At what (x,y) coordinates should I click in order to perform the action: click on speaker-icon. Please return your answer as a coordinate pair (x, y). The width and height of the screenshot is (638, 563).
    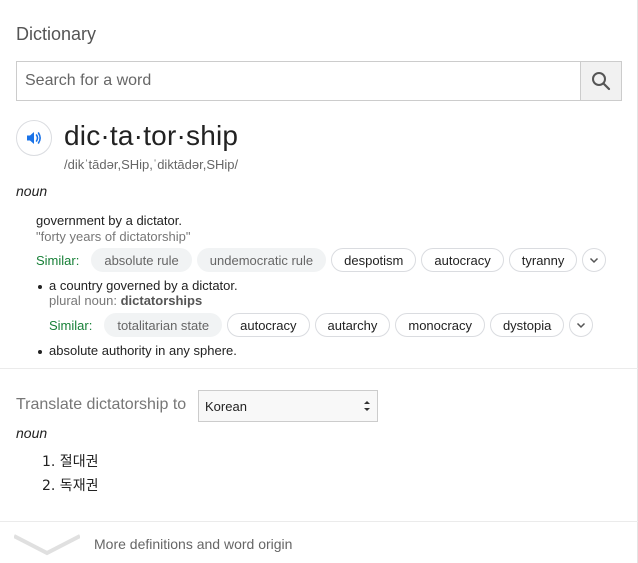
    Looking at the image, I should click on (34, 138).